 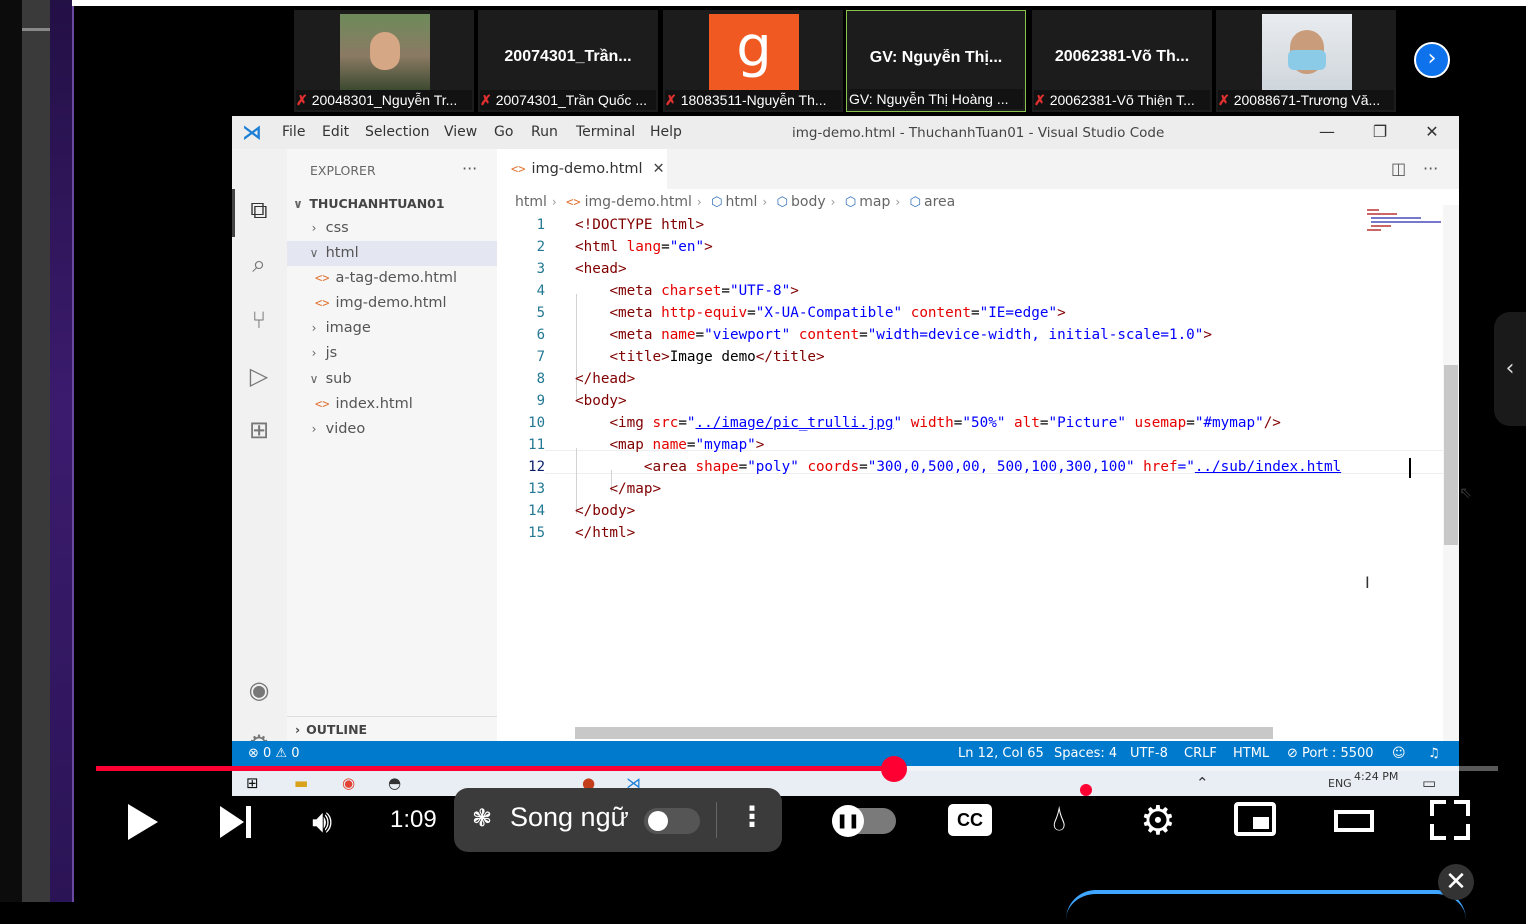 I want to click on captions-button: CC, so click(x=970, y=820).